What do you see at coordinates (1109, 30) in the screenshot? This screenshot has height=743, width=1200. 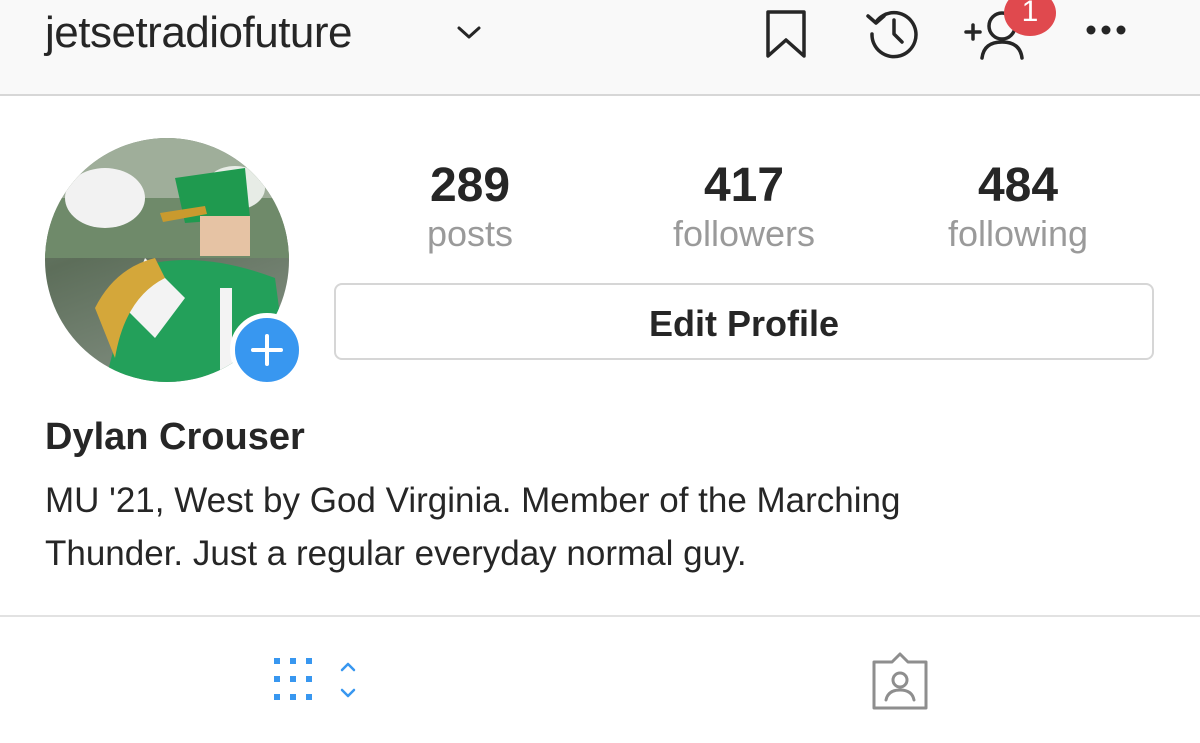 I see `more-icon` at bounding box center [1109, 30].